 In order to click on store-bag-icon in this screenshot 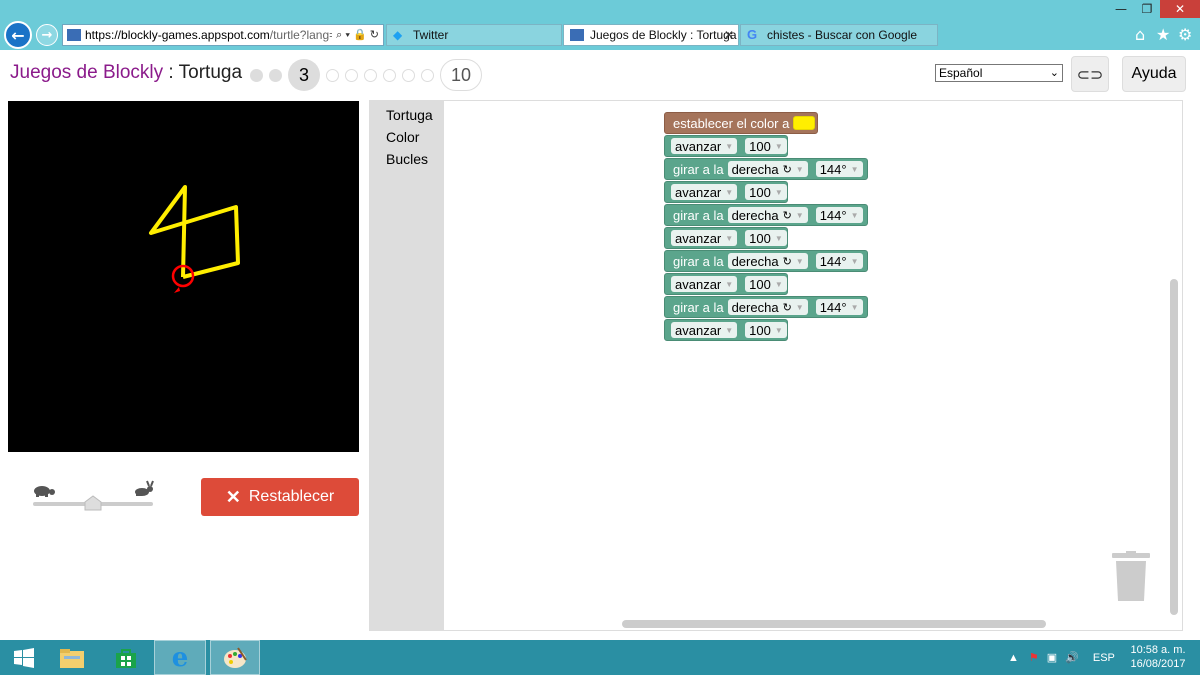, I will do `click(126, 658)`.